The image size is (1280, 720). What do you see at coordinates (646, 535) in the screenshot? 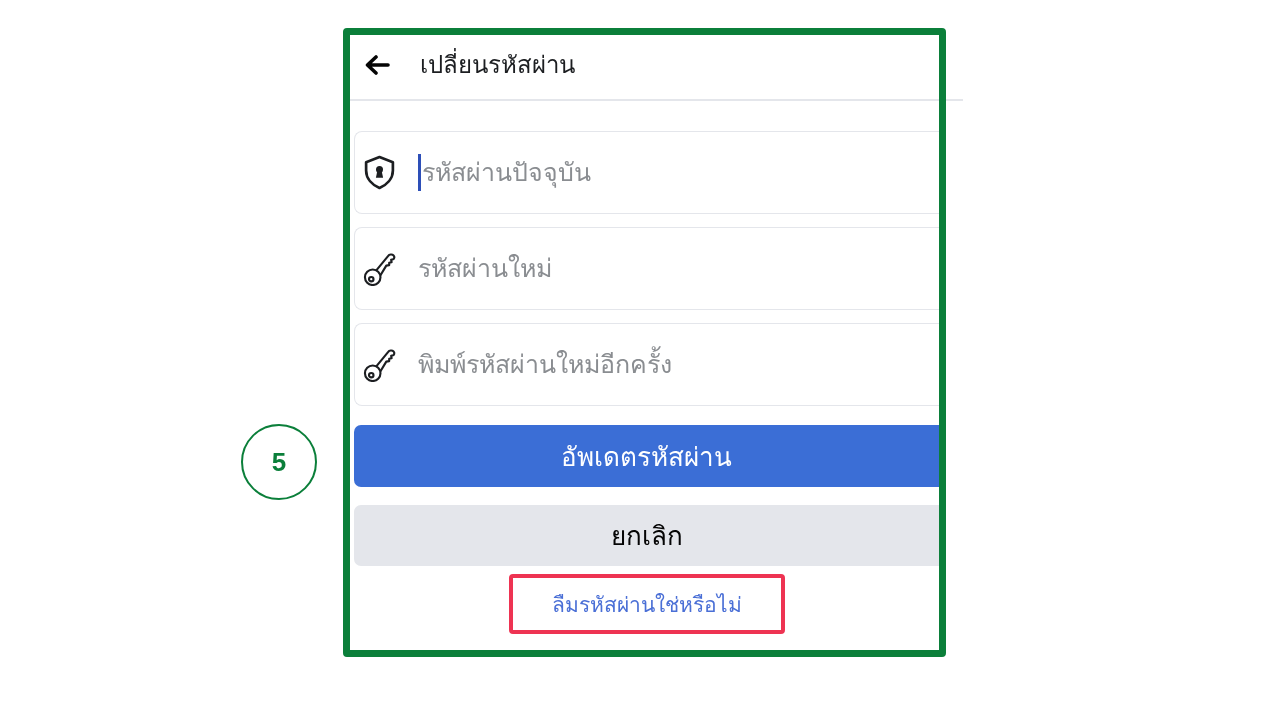
I see `cancel-button: ยกเลิก` at bounding box center [646, 535].